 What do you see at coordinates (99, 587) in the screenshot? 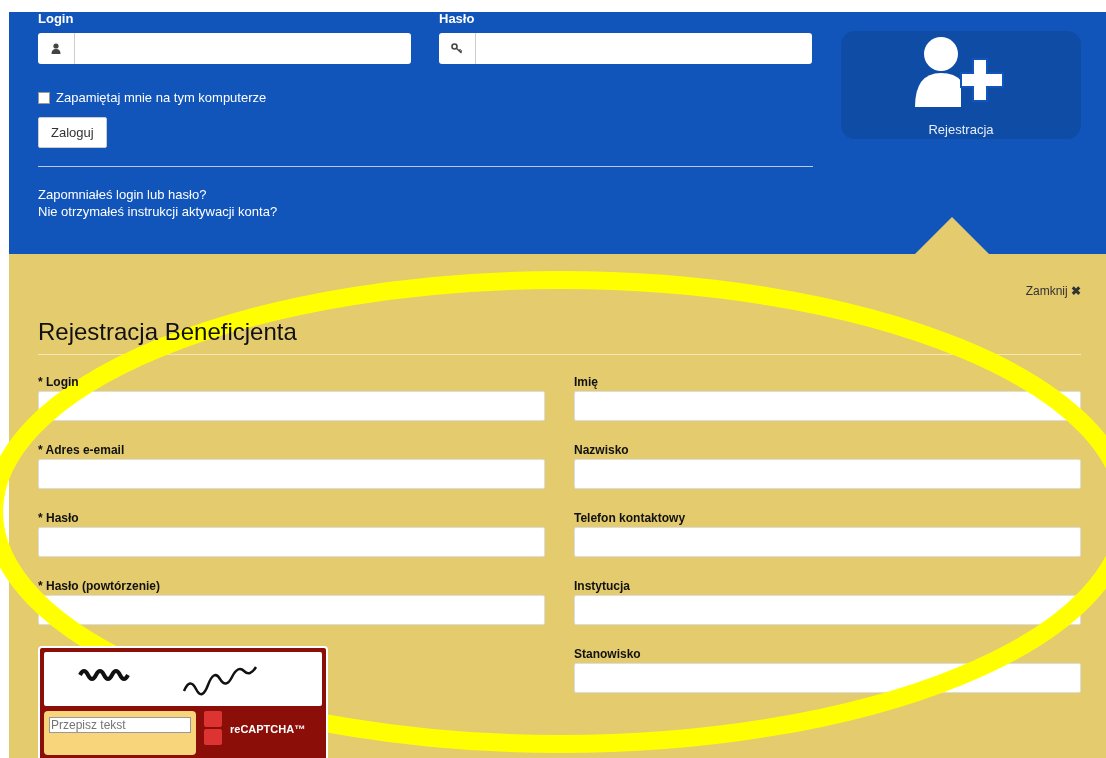
I see `field-label: * Hasło (powtórzenie)` at bounding box center [99, 587].